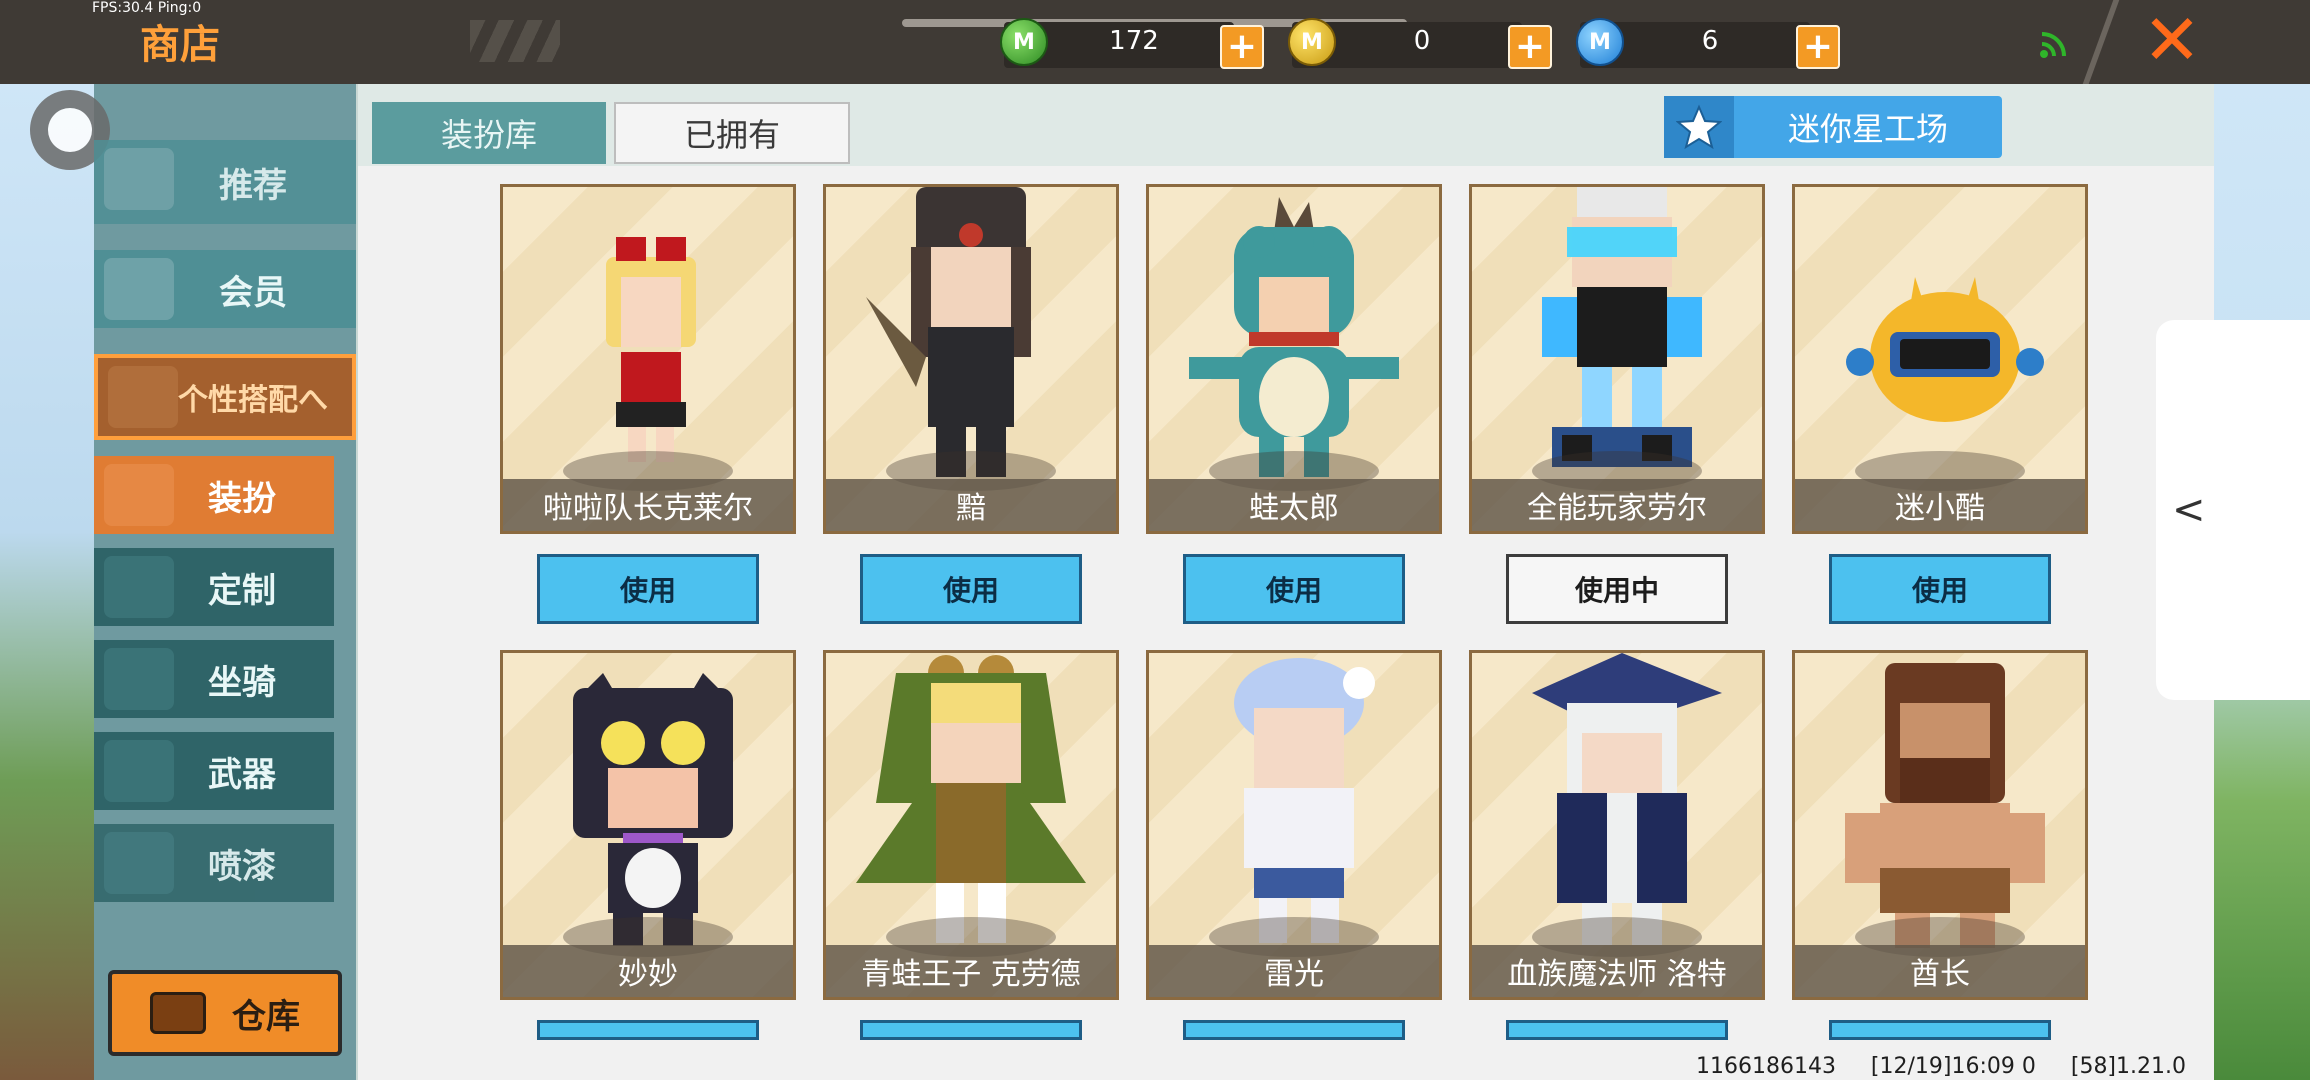 Image resolution: width=2310 pixels, height=1080 pixels. Describe the element at coordinates (1294, 505) in the screenshot. I see `costume-name: 蛙太郎` at that location.